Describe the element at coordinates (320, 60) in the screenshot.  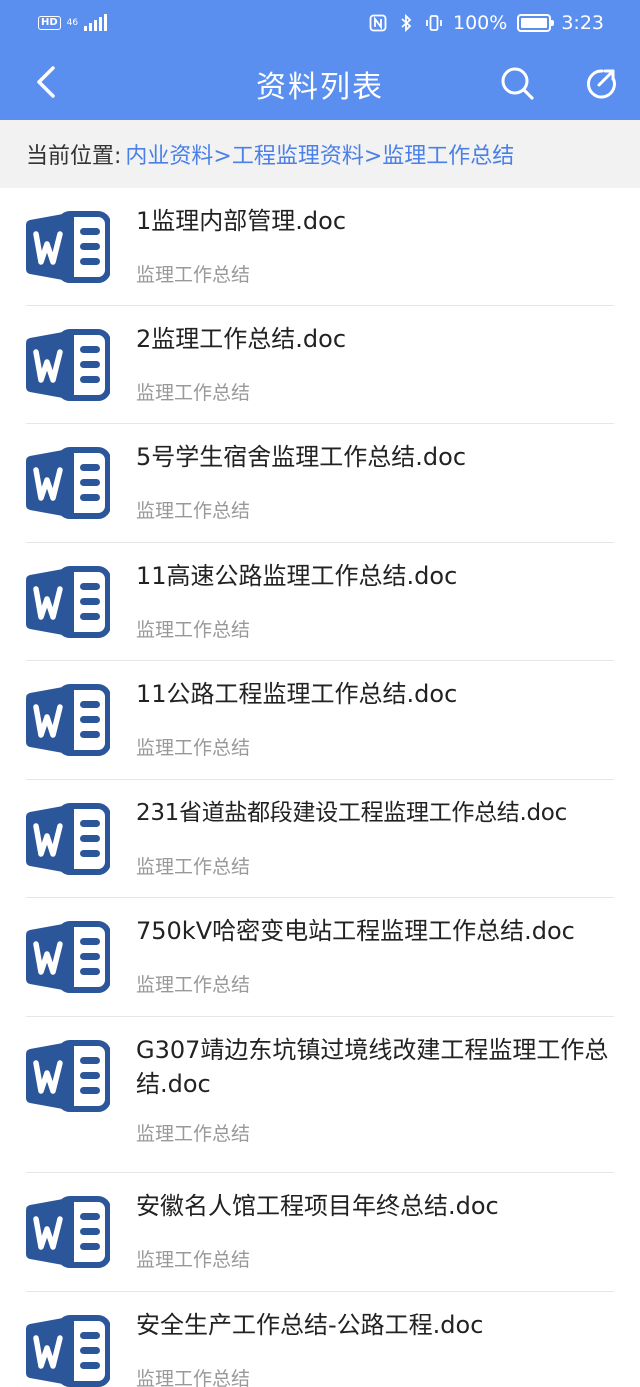
I see `app-header: HD 46 100% 3:23 资料列表` at that location.